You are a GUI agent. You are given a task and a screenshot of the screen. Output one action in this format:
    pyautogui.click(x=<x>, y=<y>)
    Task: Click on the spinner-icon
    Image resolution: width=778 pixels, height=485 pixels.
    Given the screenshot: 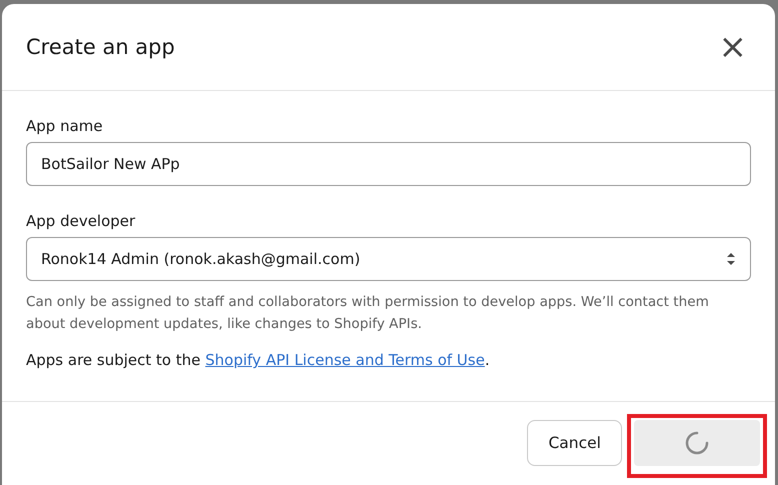 What is the action you would take?
    pyautogui.click(x=697, y=443)
    